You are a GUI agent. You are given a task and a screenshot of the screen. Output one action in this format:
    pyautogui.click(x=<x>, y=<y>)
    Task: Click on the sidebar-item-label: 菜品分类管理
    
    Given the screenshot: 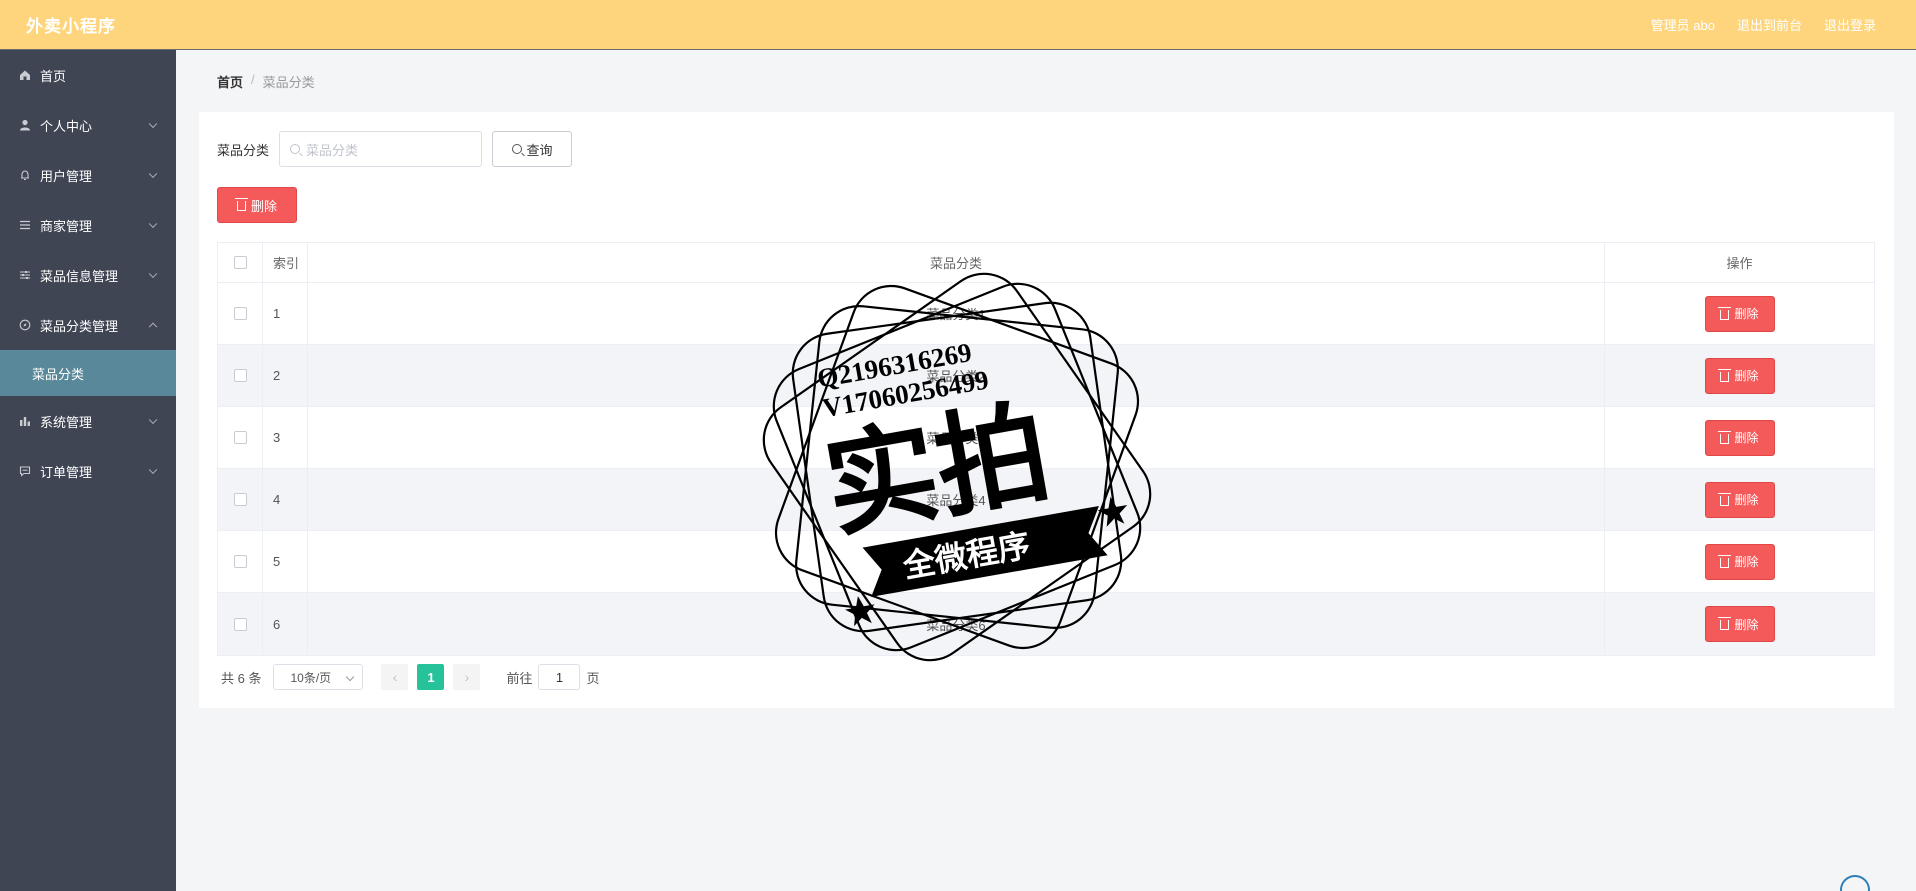 What is the action you would take?
    pyautogui.click(x=79, y=326)
    